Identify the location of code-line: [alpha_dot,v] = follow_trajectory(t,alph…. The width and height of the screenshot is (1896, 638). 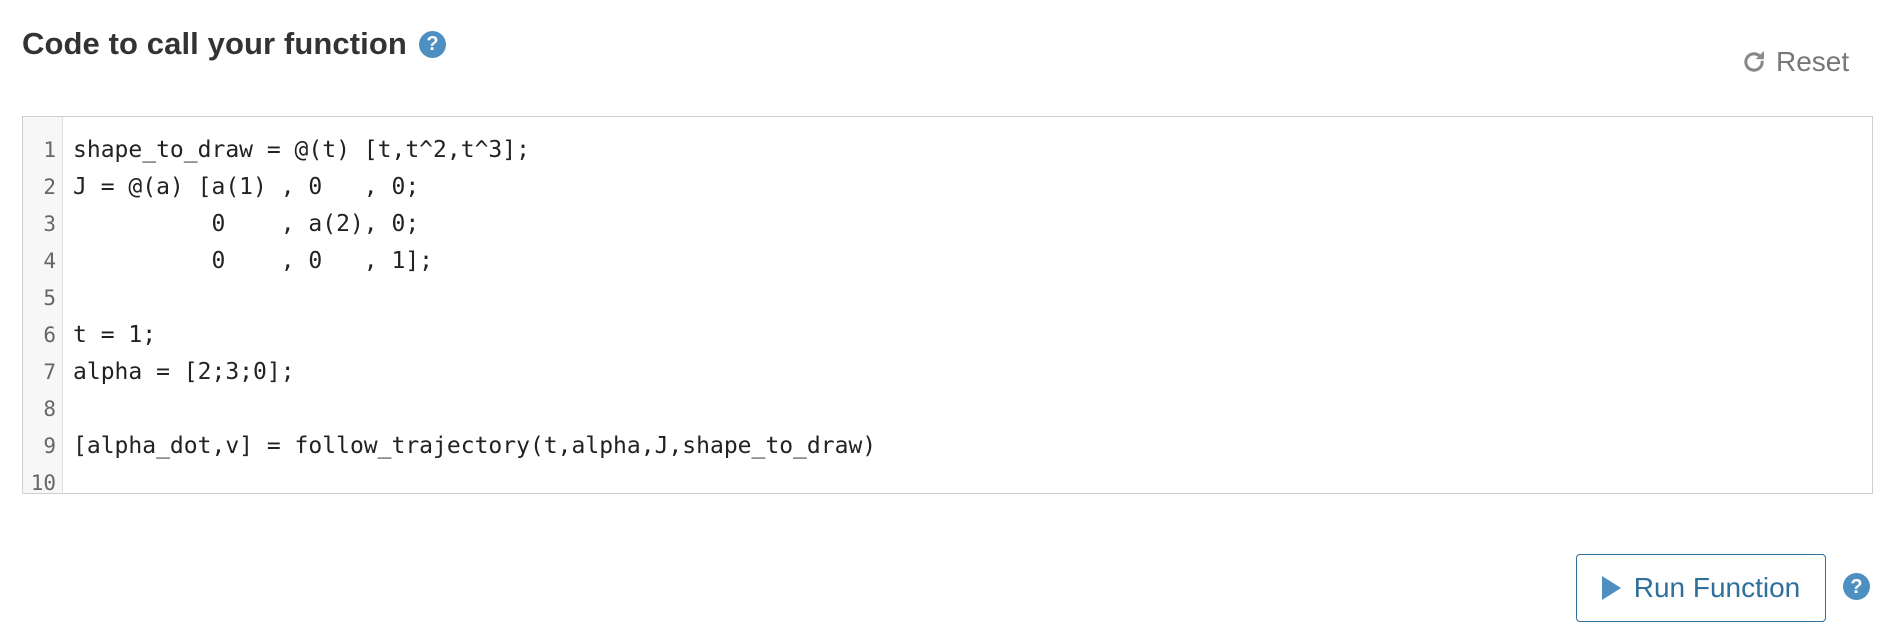
(972, 446).